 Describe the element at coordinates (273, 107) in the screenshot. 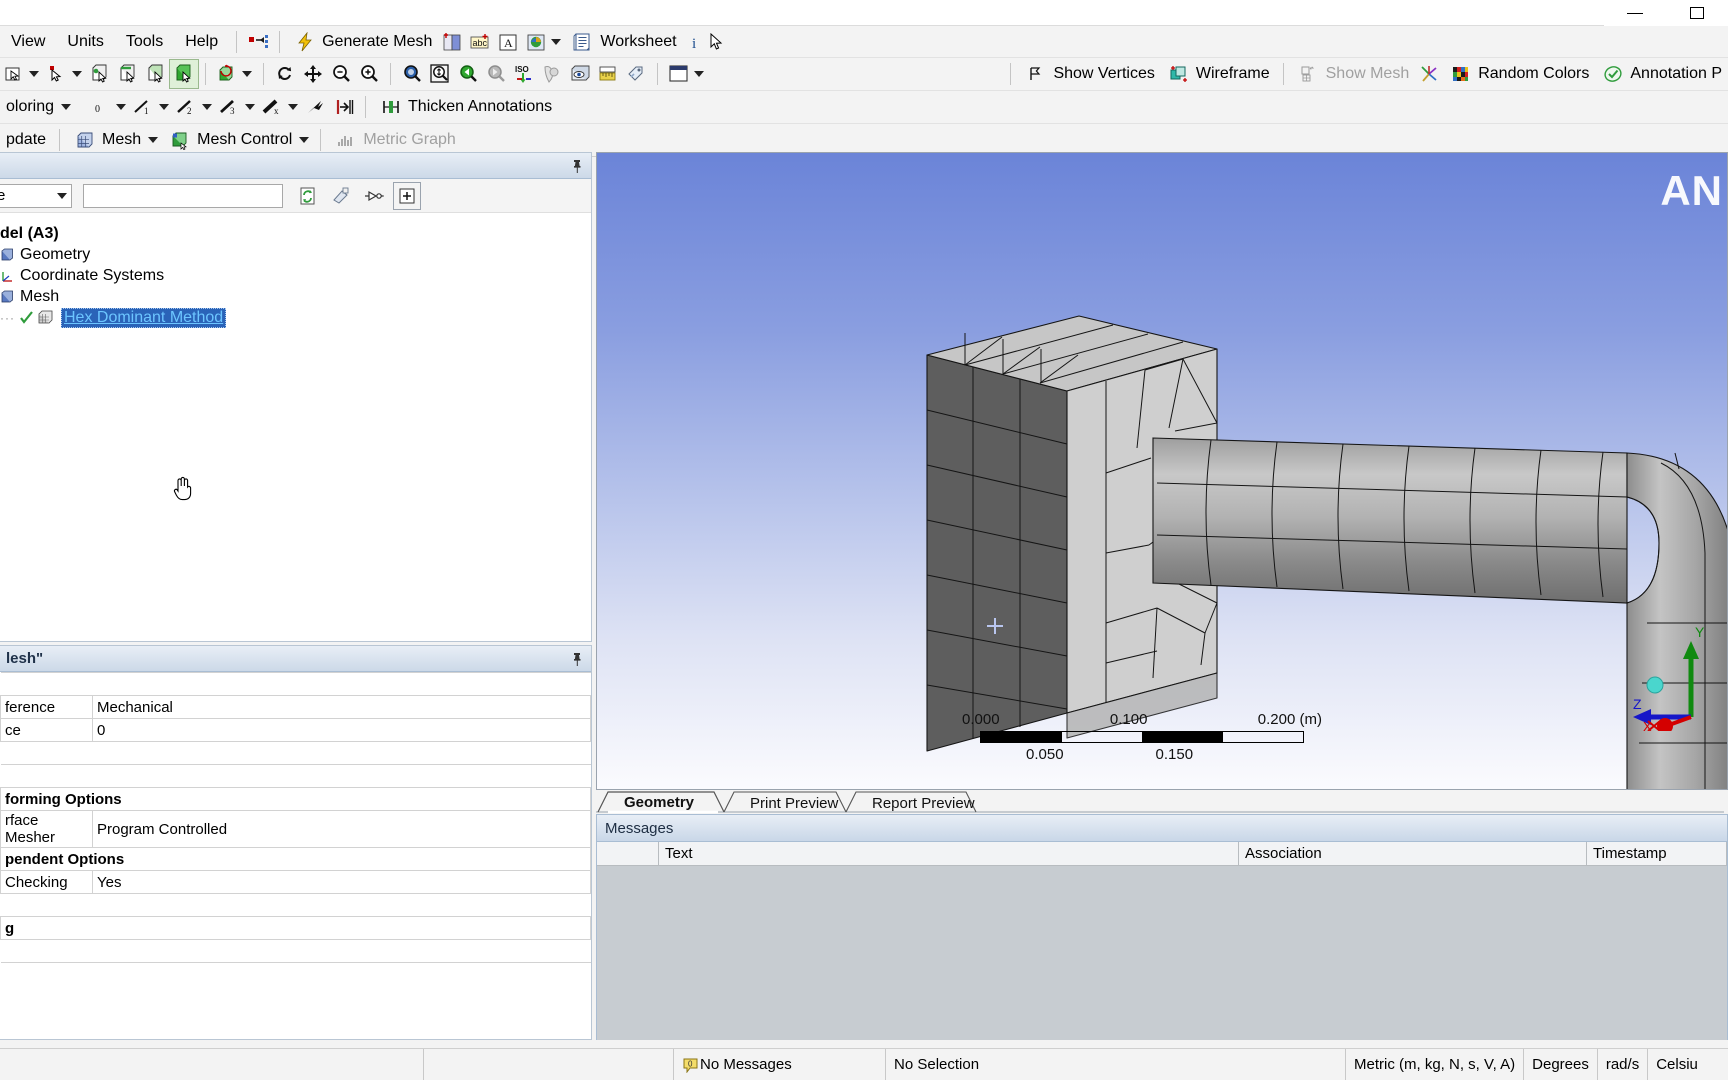

I see `thickness-x-icon: x` at that location.